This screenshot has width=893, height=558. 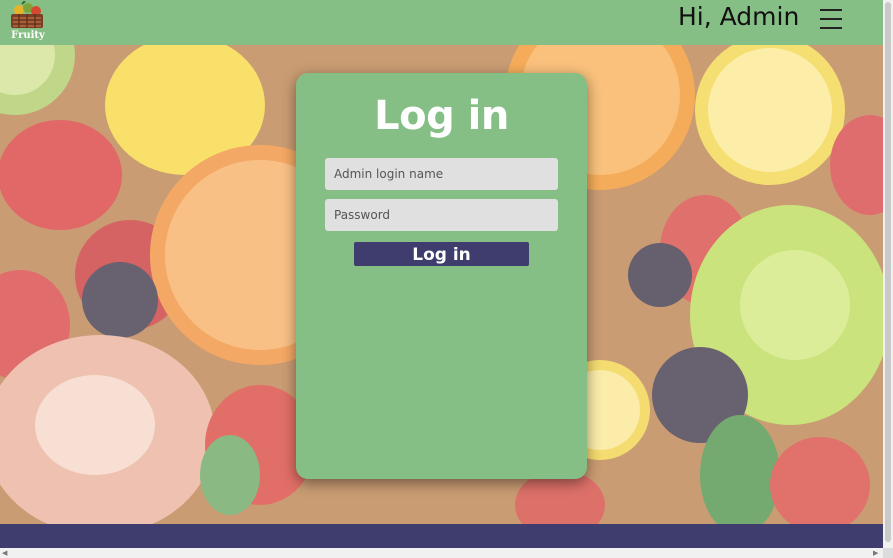 I want to click on scrollbar-corner, so click(x=888, y=553).